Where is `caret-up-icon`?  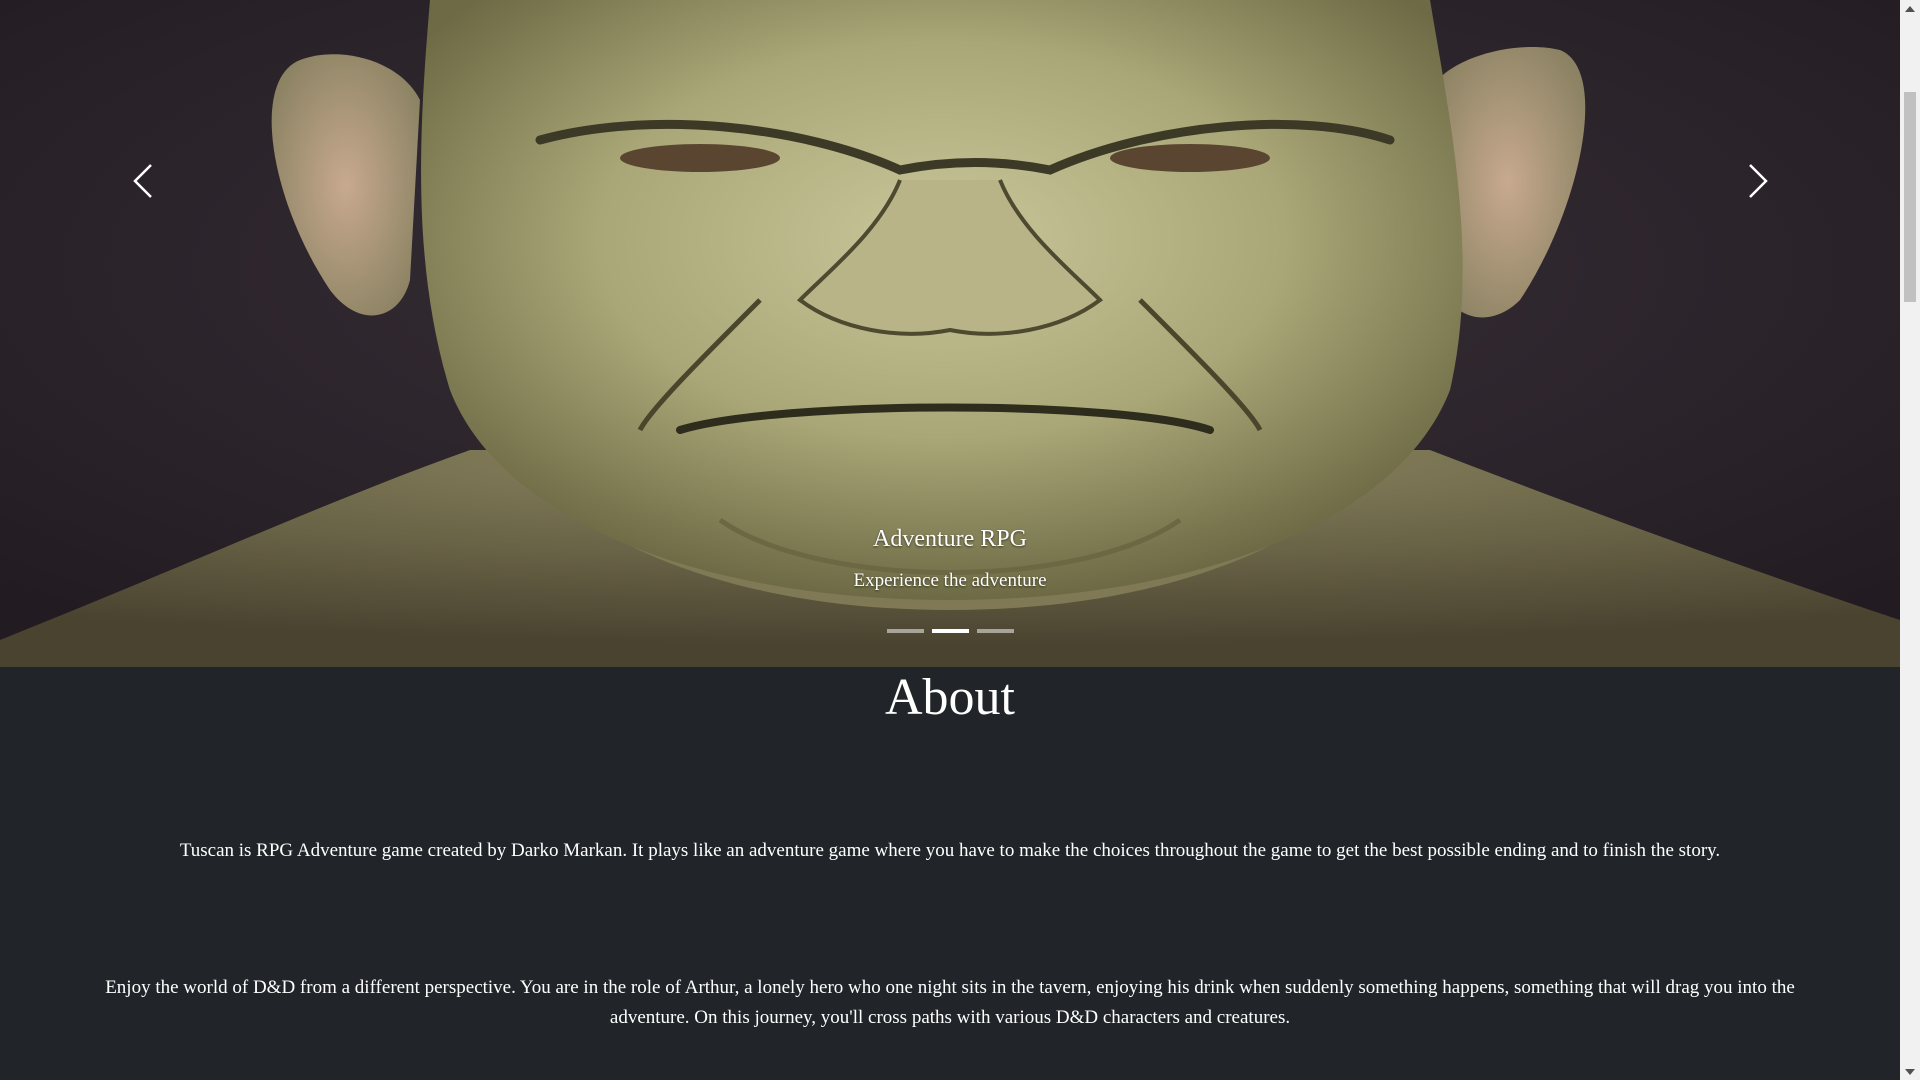 caret-up-icon is located at coordinates (1910, 8).